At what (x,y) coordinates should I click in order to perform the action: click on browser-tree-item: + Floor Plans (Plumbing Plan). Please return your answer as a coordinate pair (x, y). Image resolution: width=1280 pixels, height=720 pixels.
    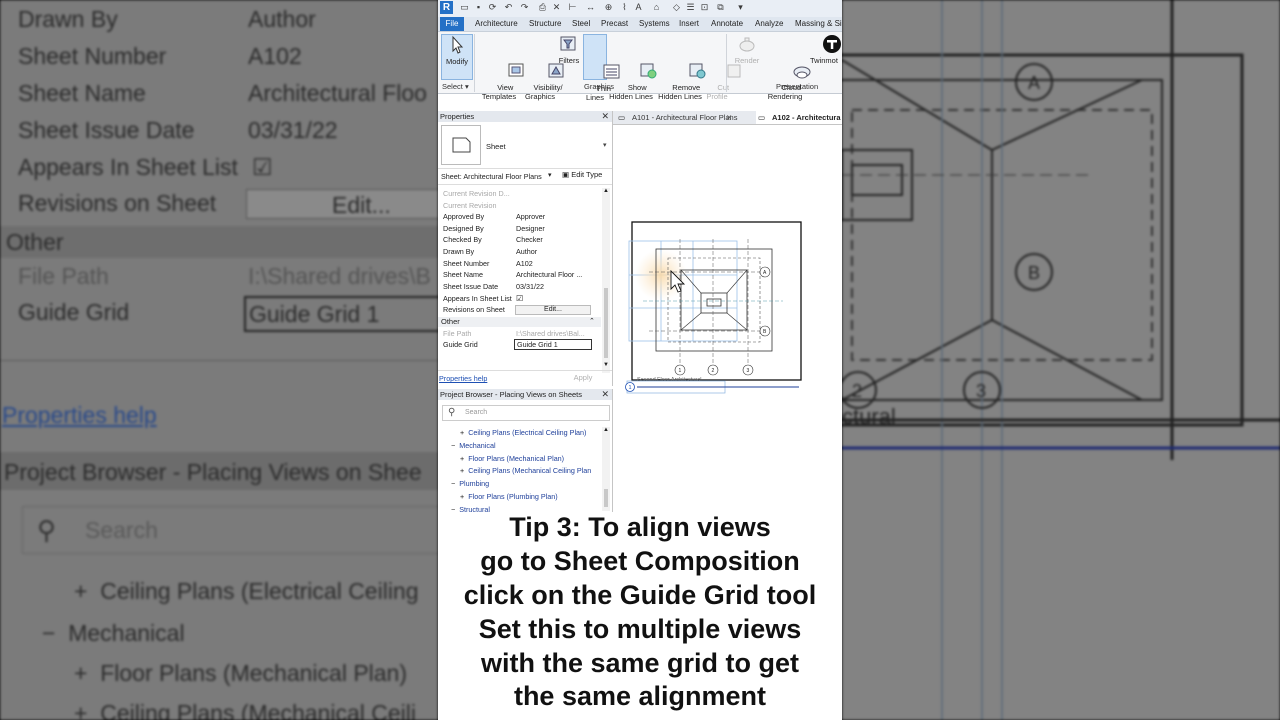
    Looking at the image, I should click on (509, 497).